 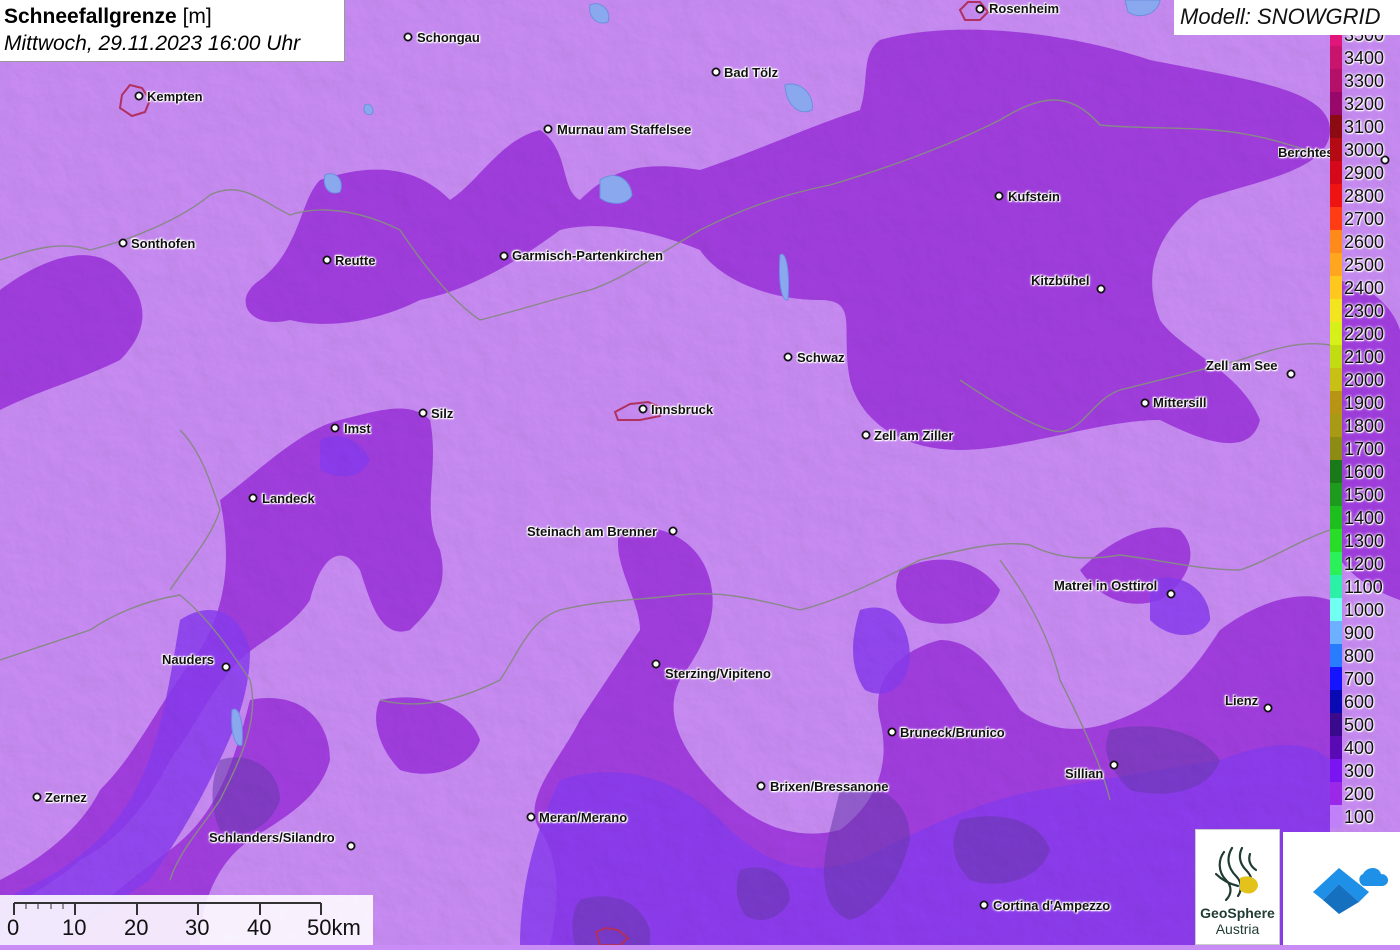 I want to click on city-label-zell-am-see: Zell am See, so click(x=1242, y=365).